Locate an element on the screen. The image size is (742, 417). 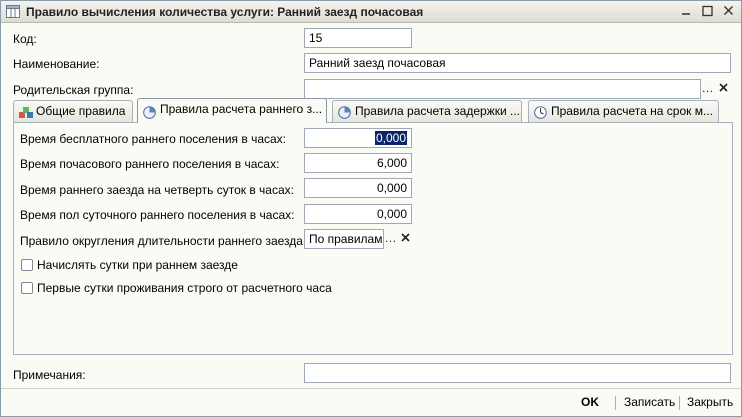
code-field: 15 is located at coordinates (358, 38).